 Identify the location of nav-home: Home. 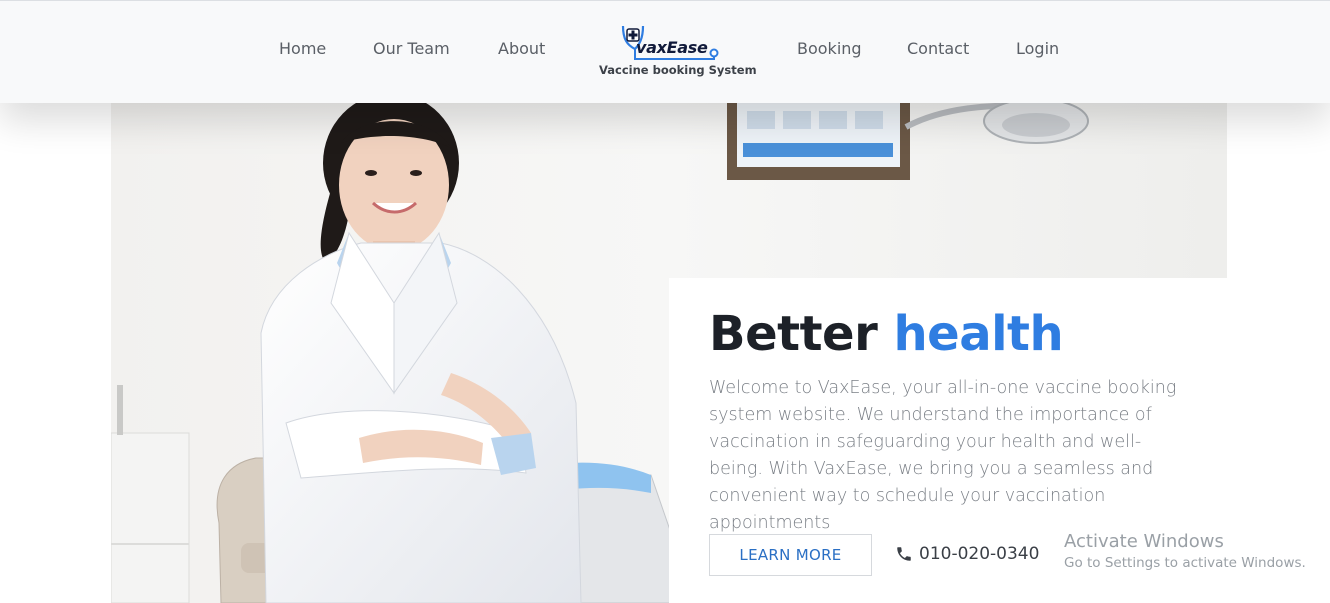
(302, 48).